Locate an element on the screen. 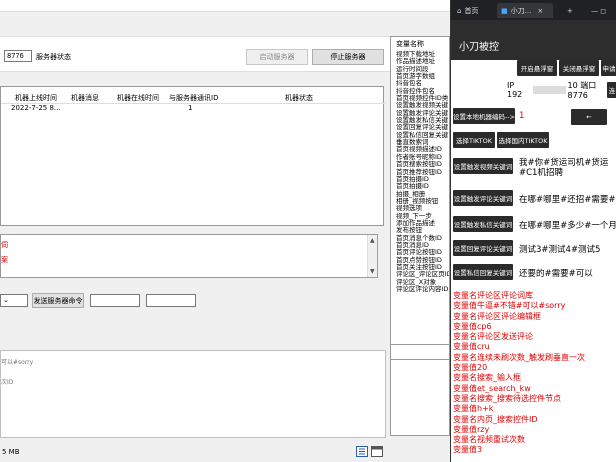  variable-log-line: 变量名评论区评论编辑框 is located at coordinates (497, 316).